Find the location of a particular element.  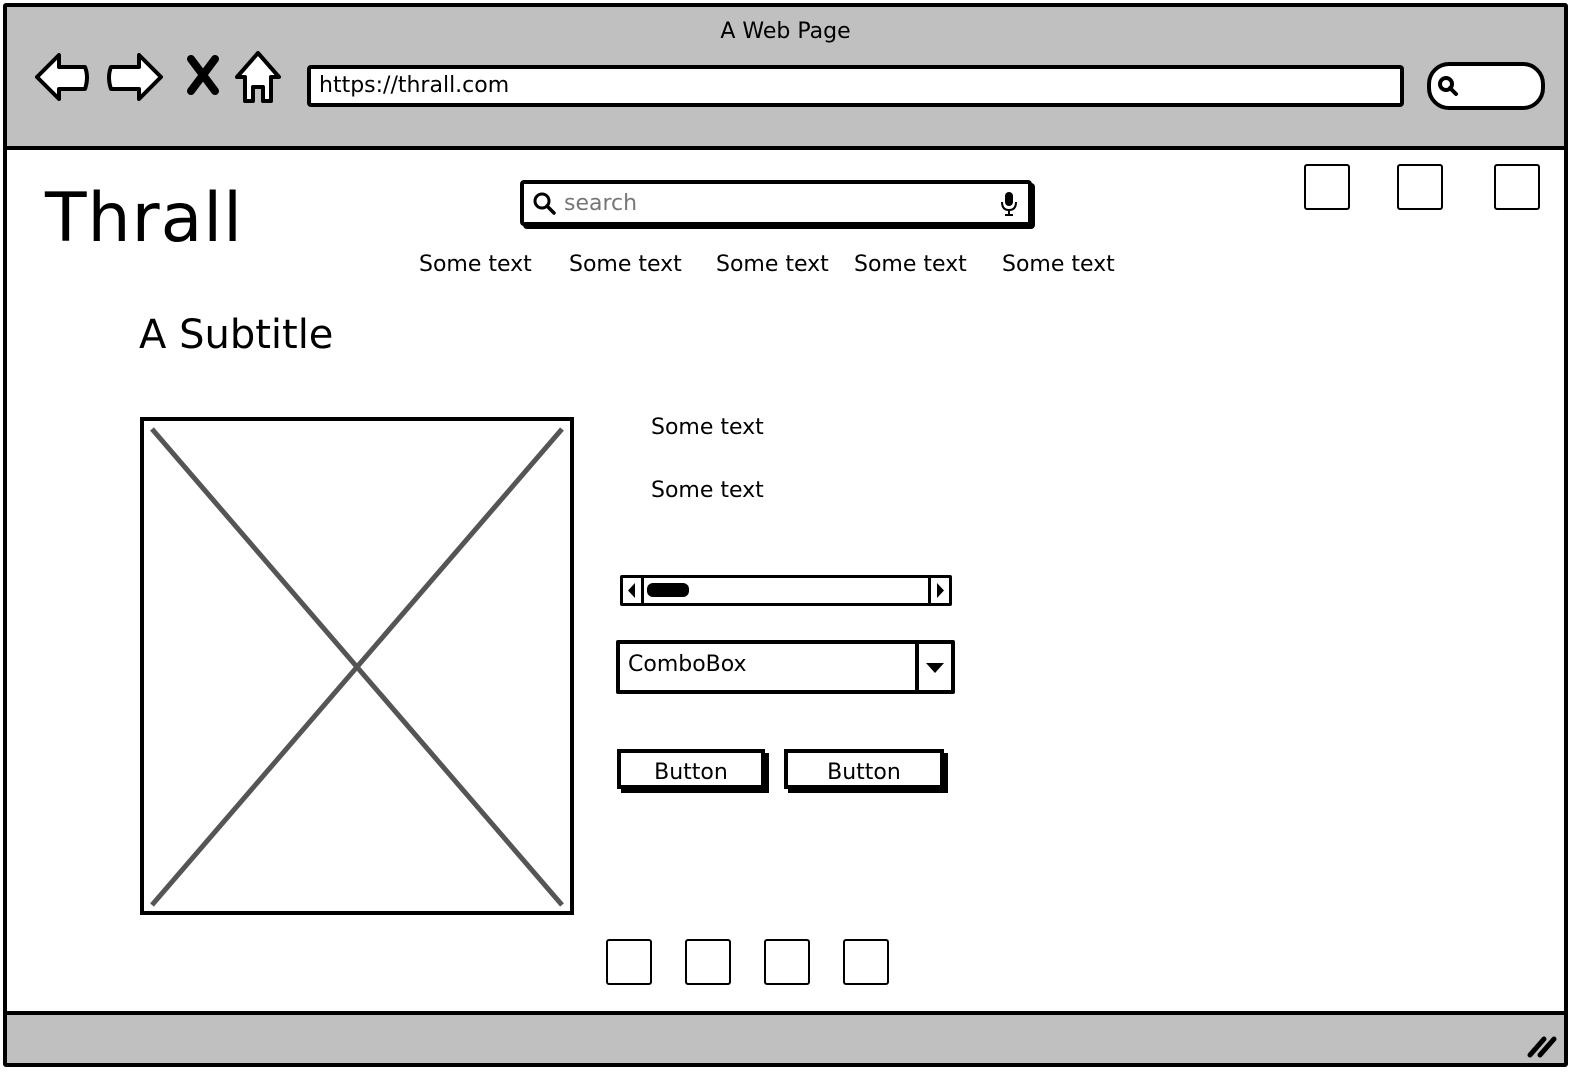

site-logo: Thrall is located at coordinates (144, 218).